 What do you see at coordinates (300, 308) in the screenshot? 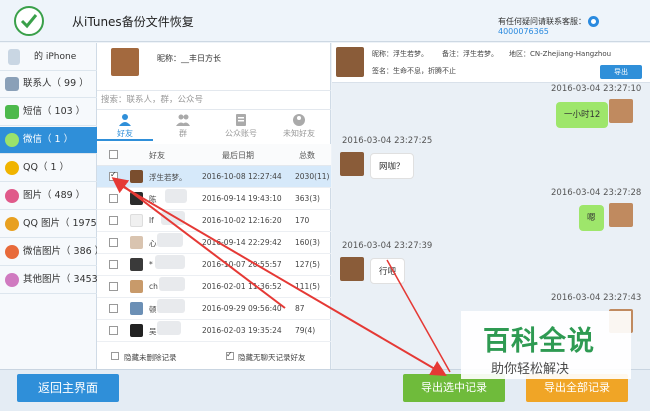
I see `message-count: 87` at bounding box center [300, 308].